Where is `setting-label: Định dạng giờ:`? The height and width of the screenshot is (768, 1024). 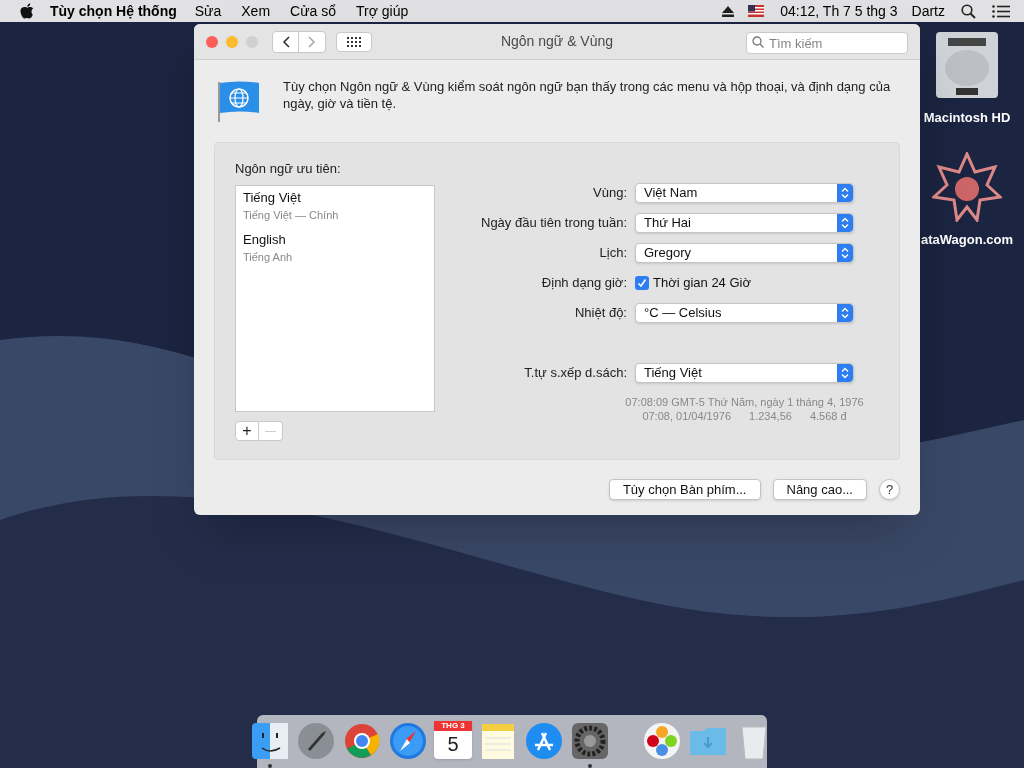
setting-label: Định dạng giờ: is located at coordinates (584, 283).